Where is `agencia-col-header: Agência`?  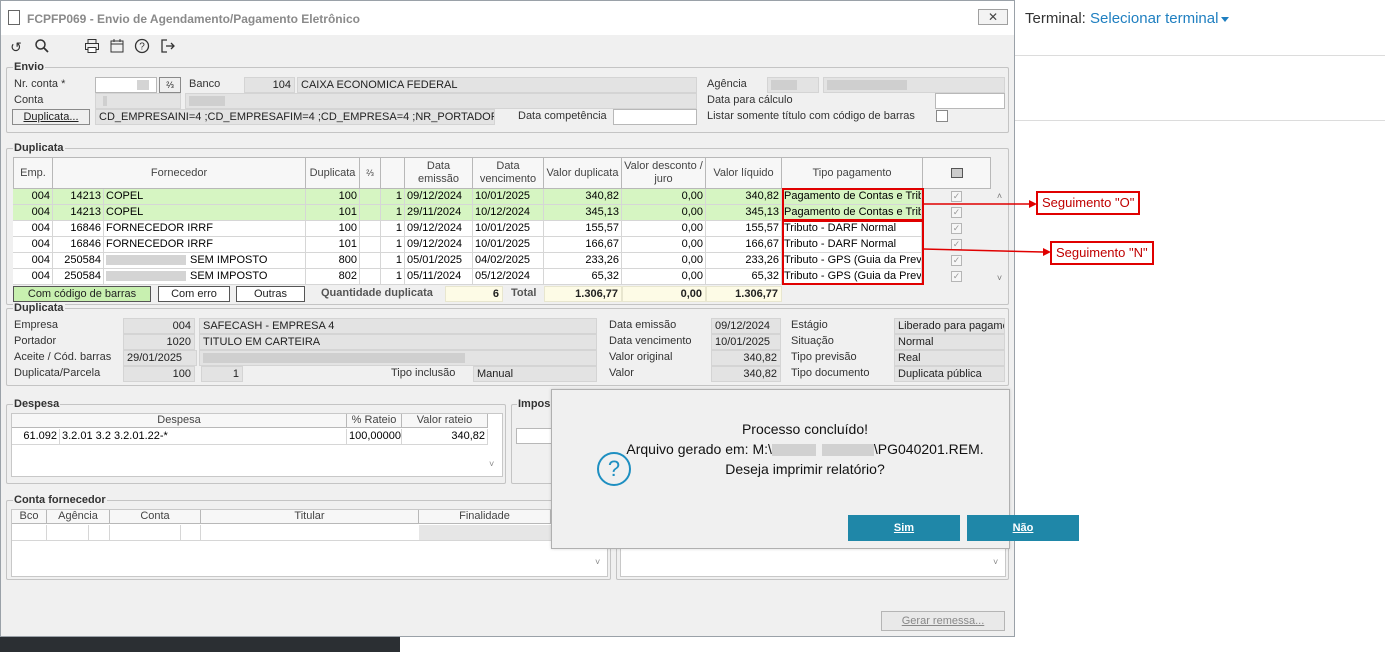
agencia-col-header: Agência is located at coordinates (78, 517).